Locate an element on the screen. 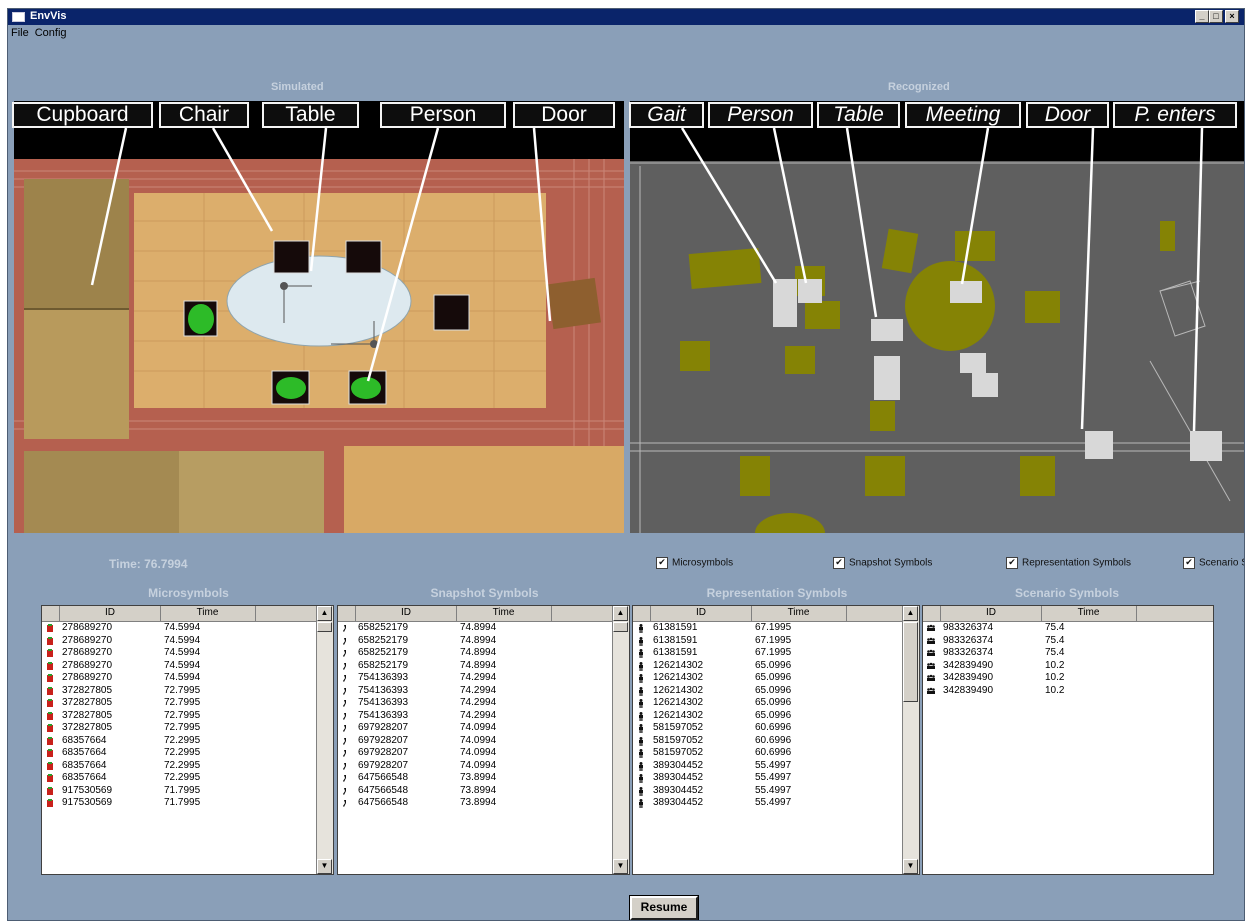 The image size is (1245, 921). checkbox-snapshot-symbols: ✔ Snapshot Symbols is located at coordinates (882, 563).